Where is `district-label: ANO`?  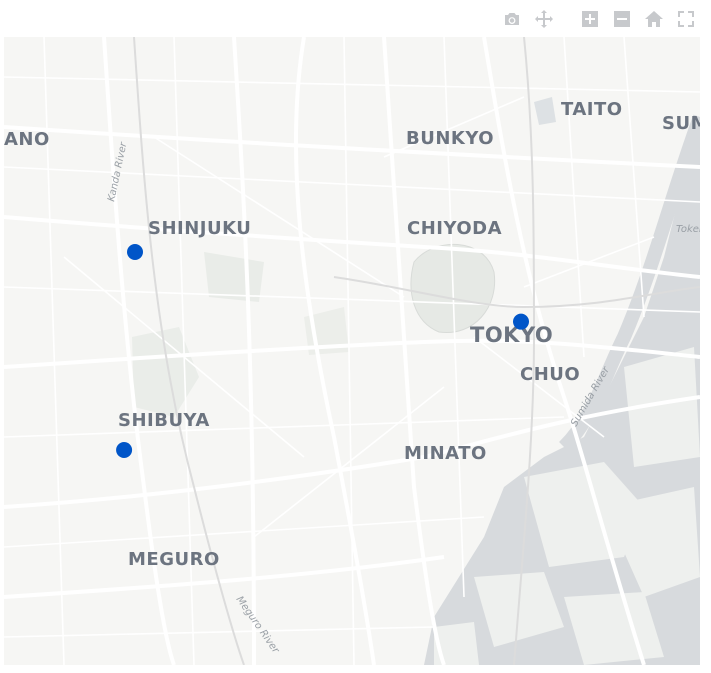
district-label: ANO is located at coordinates (27, 139).